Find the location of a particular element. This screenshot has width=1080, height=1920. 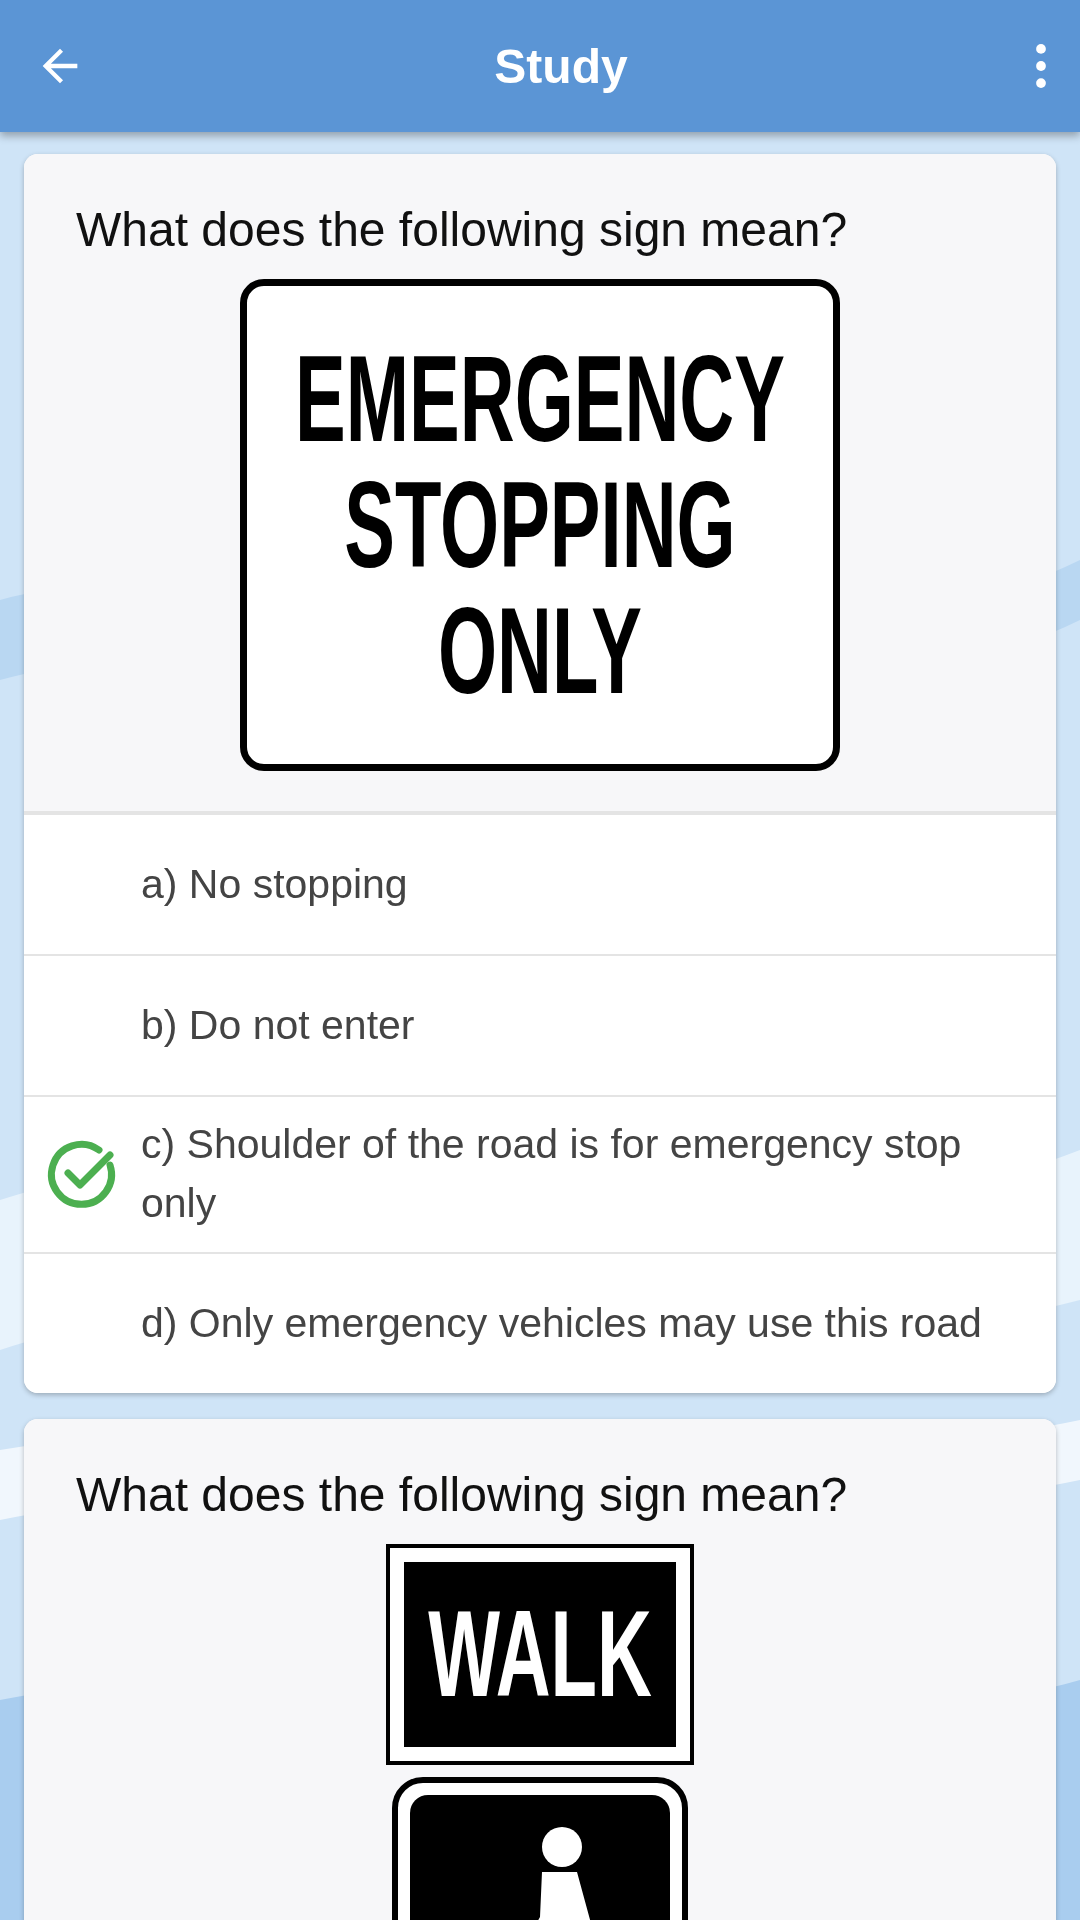

answer-text: d) Only emergency vehicles may use this road is located at coordinates (561, 1323).